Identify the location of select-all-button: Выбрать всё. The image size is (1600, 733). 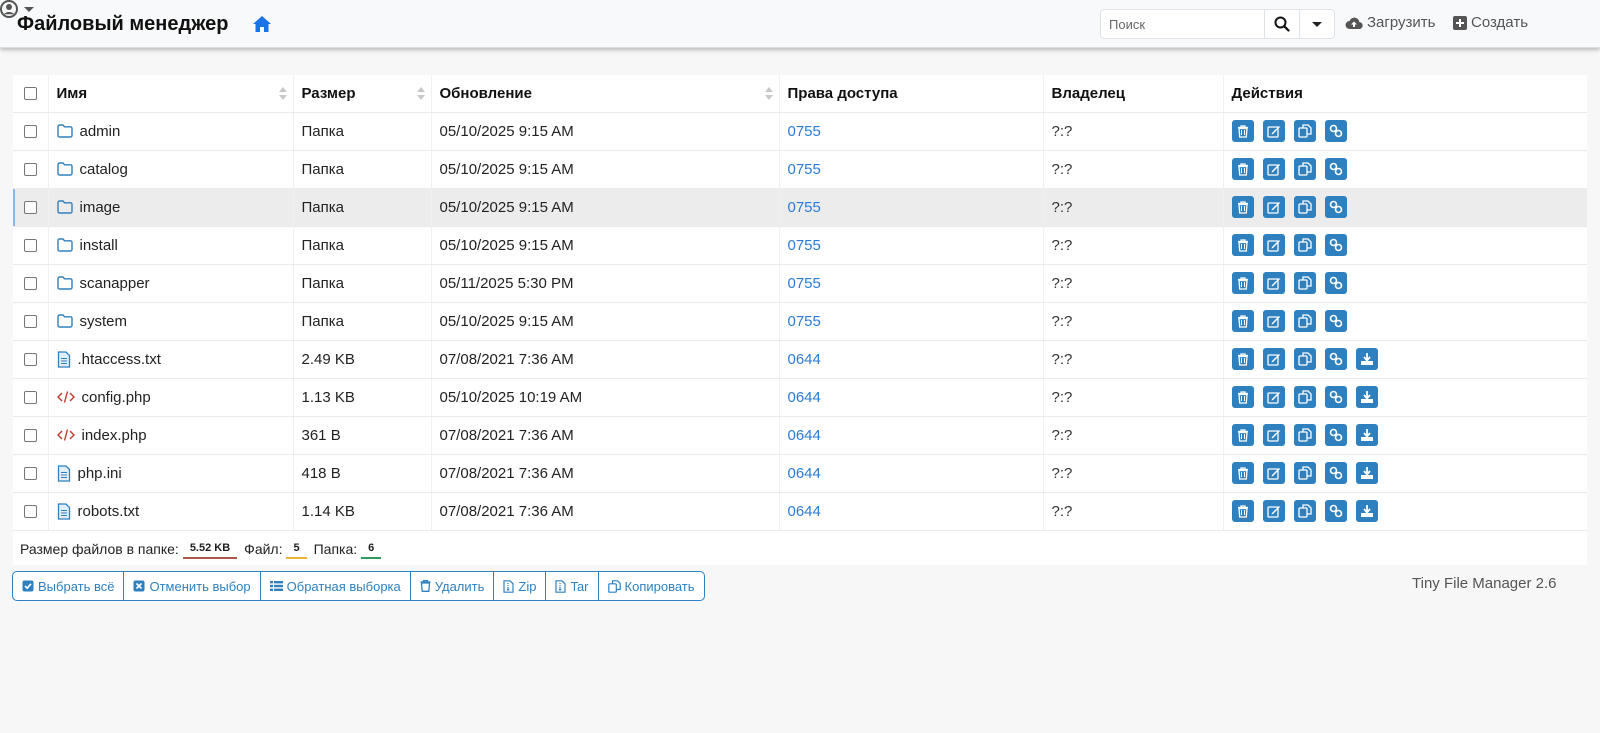
(68, 586).